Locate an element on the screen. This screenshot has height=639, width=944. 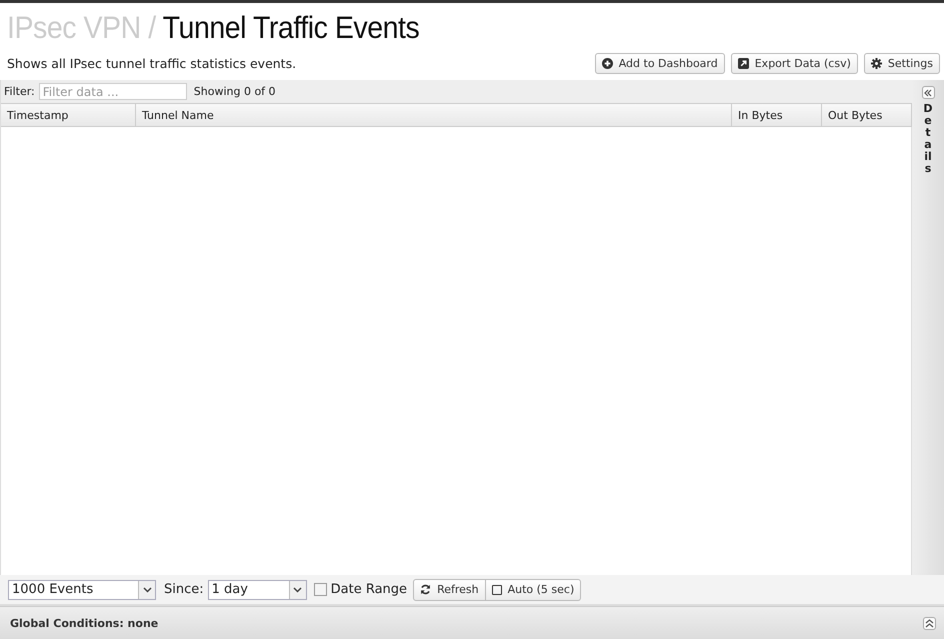
add-to-dashboard-button: Add to Dashboard is located at coordinates (659, 63).